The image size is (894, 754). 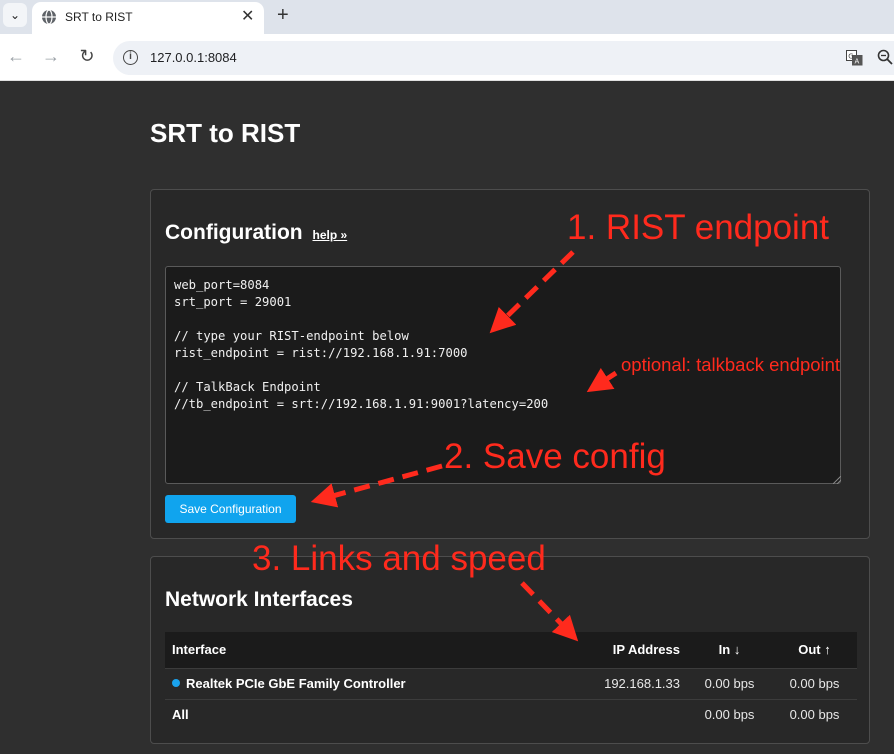 I want to click on annotation-talkback: optional: talkback endpoint, so click(x=731, y=364).